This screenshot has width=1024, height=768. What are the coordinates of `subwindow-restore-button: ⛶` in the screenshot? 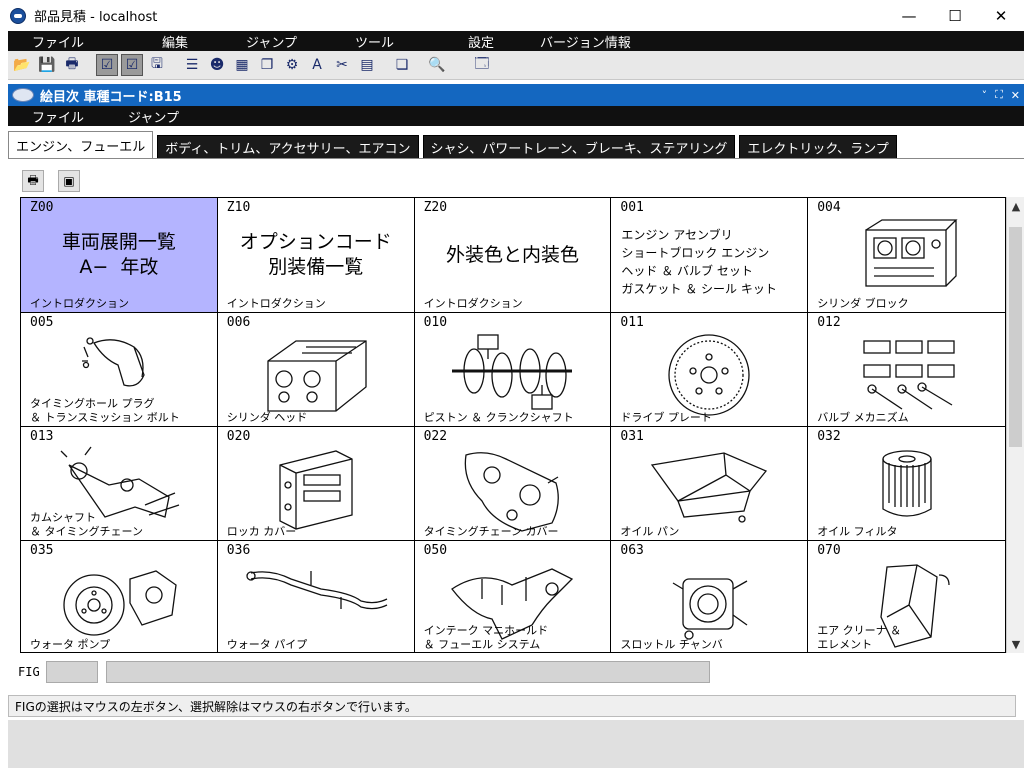 It's located at (999, 95).